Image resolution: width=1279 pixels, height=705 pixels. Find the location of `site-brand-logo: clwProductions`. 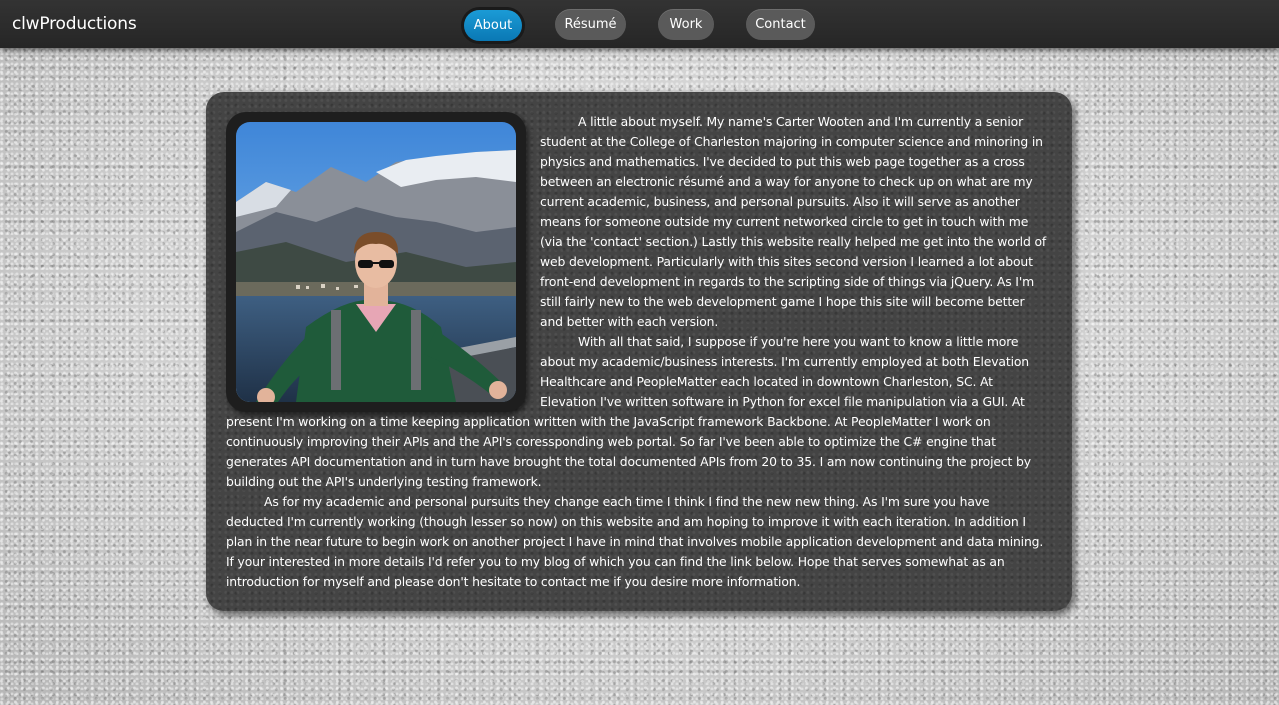

site-brand-logo: clwProductions is located at coordinates (74, 24).